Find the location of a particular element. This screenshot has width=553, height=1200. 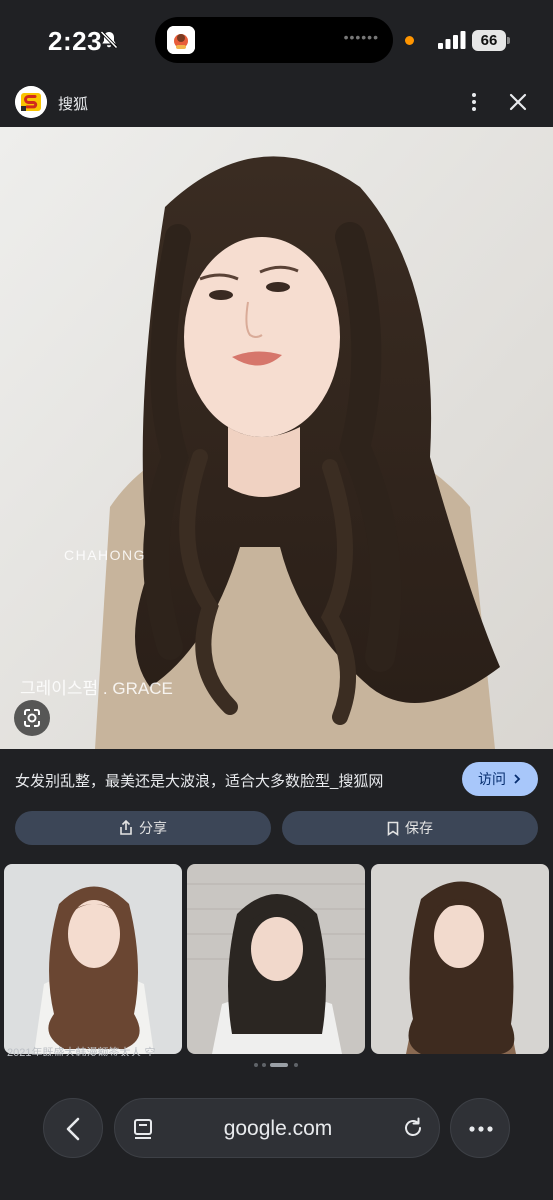

site-name: 搜狐 is located at coordinates (73, 103).